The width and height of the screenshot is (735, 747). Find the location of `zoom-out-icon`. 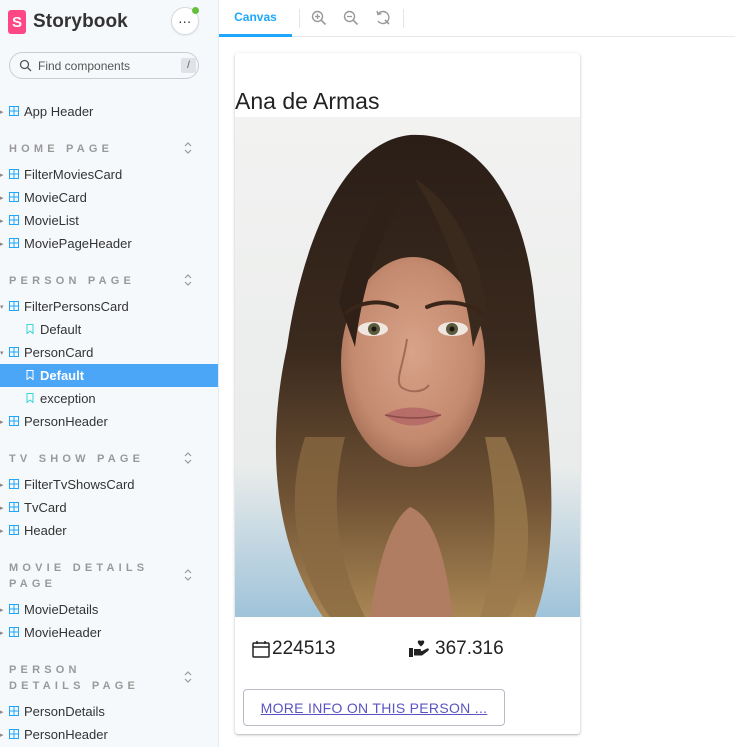

zoom-out-icon is located at coordinates (351, 18).